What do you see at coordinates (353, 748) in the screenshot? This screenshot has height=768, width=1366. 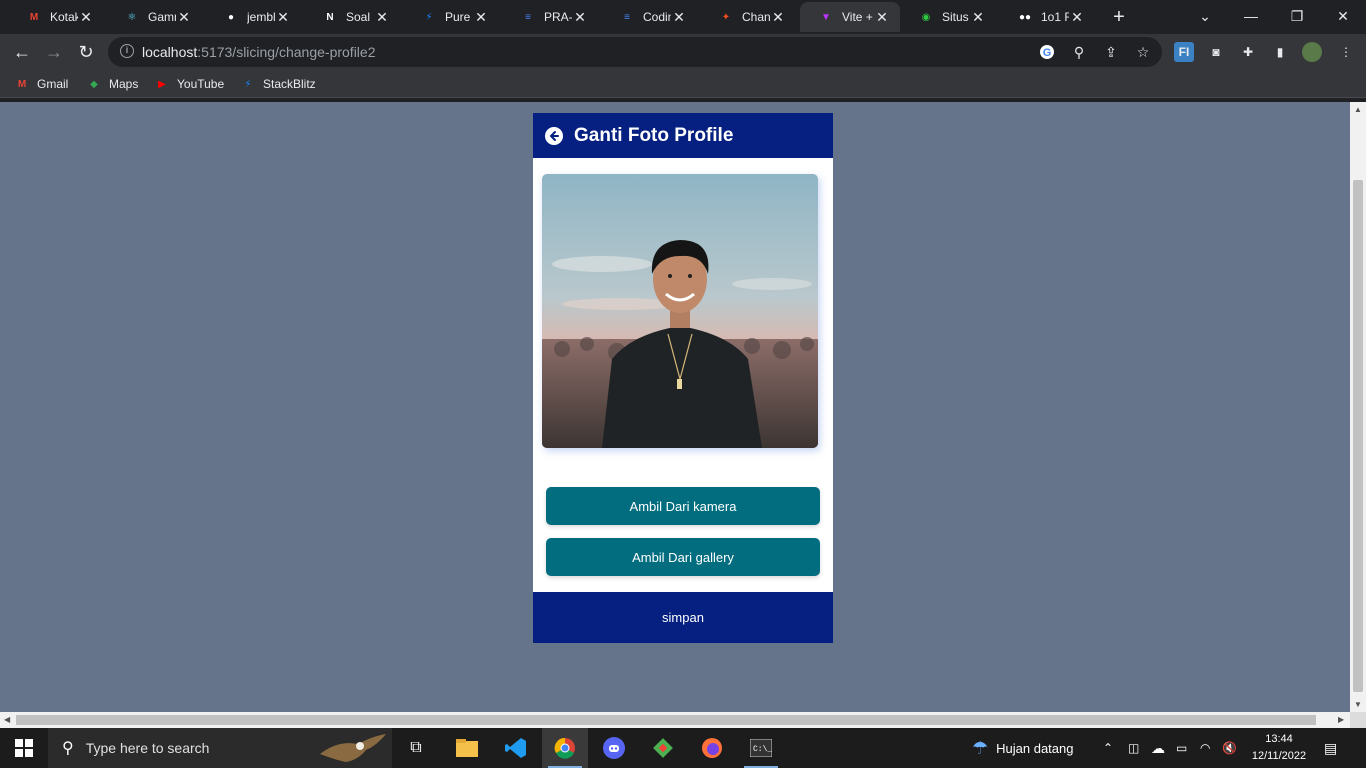 I see `search-highlight-eagle-icon` at bounding box center [353, 748].